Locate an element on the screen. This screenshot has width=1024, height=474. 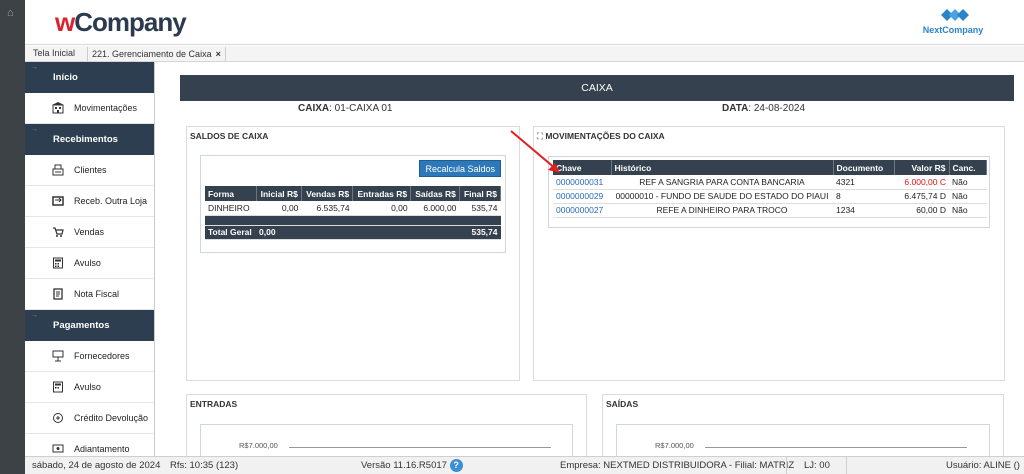
total-label: Total Geral is located at coordinates (230, 232).